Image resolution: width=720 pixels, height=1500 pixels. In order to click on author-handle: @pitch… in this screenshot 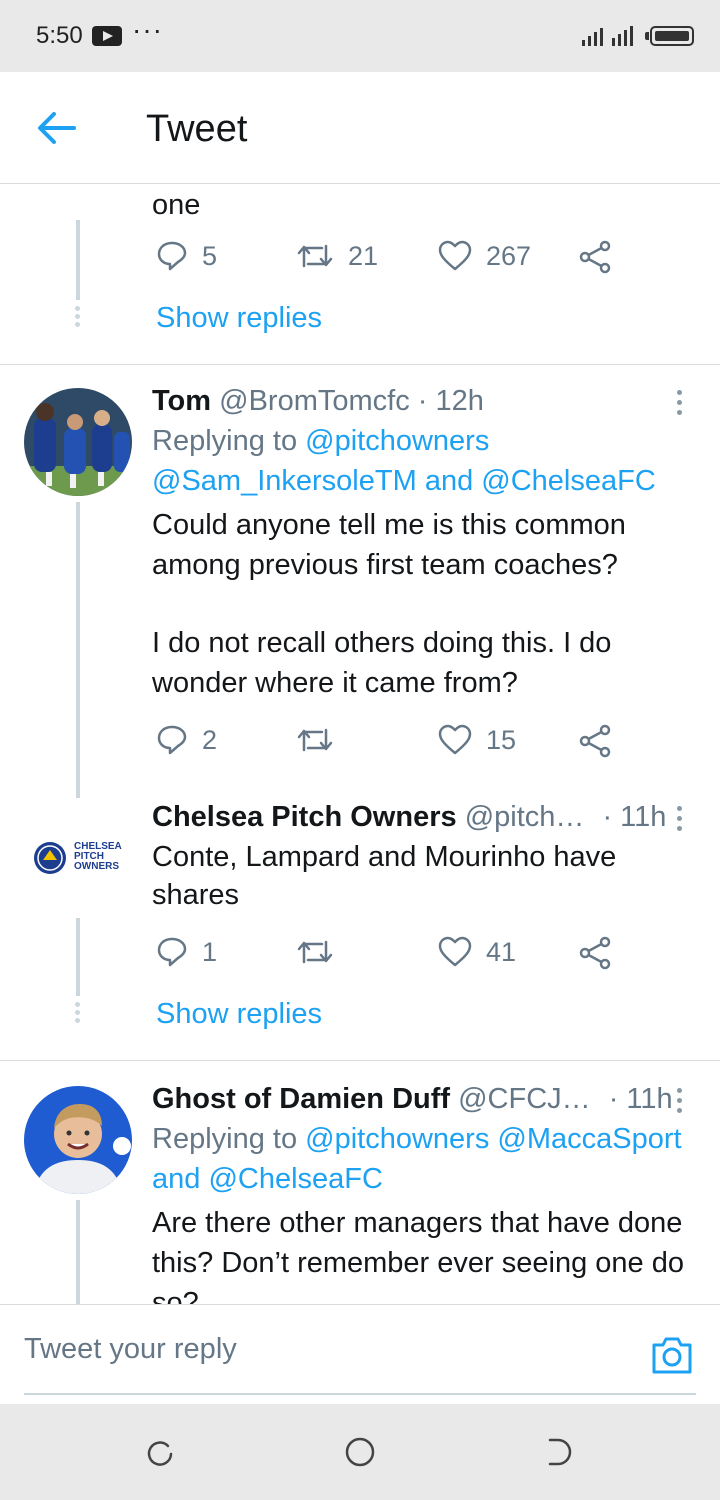, I will do `click(524, 817)`.